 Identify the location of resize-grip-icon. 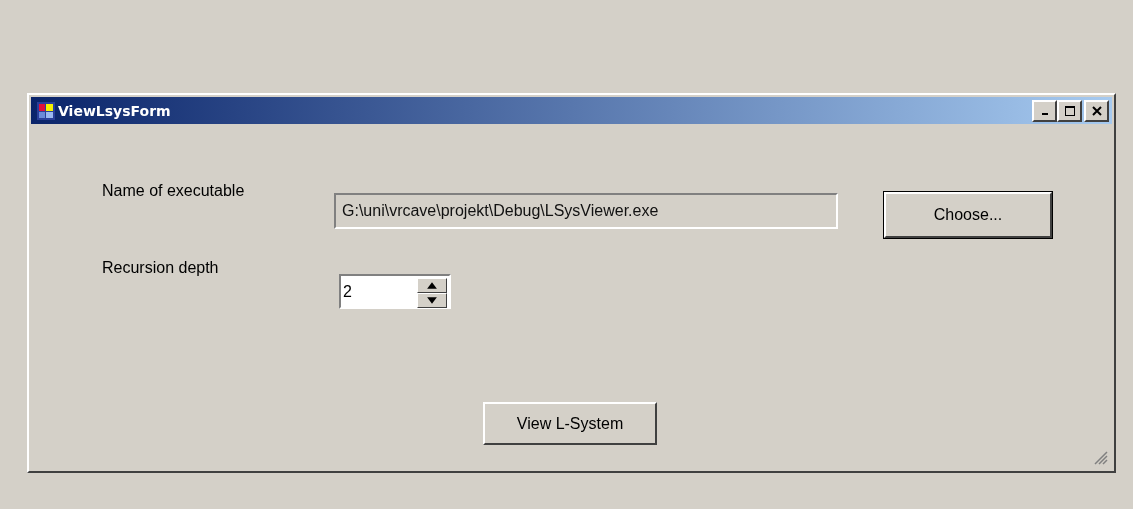
(1101, 458).